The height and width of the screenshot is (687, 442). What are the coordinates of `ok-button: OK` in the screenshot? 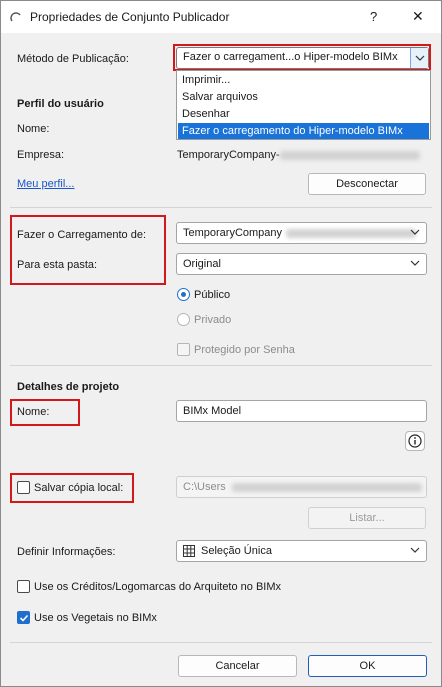 It's located at (367, 666).